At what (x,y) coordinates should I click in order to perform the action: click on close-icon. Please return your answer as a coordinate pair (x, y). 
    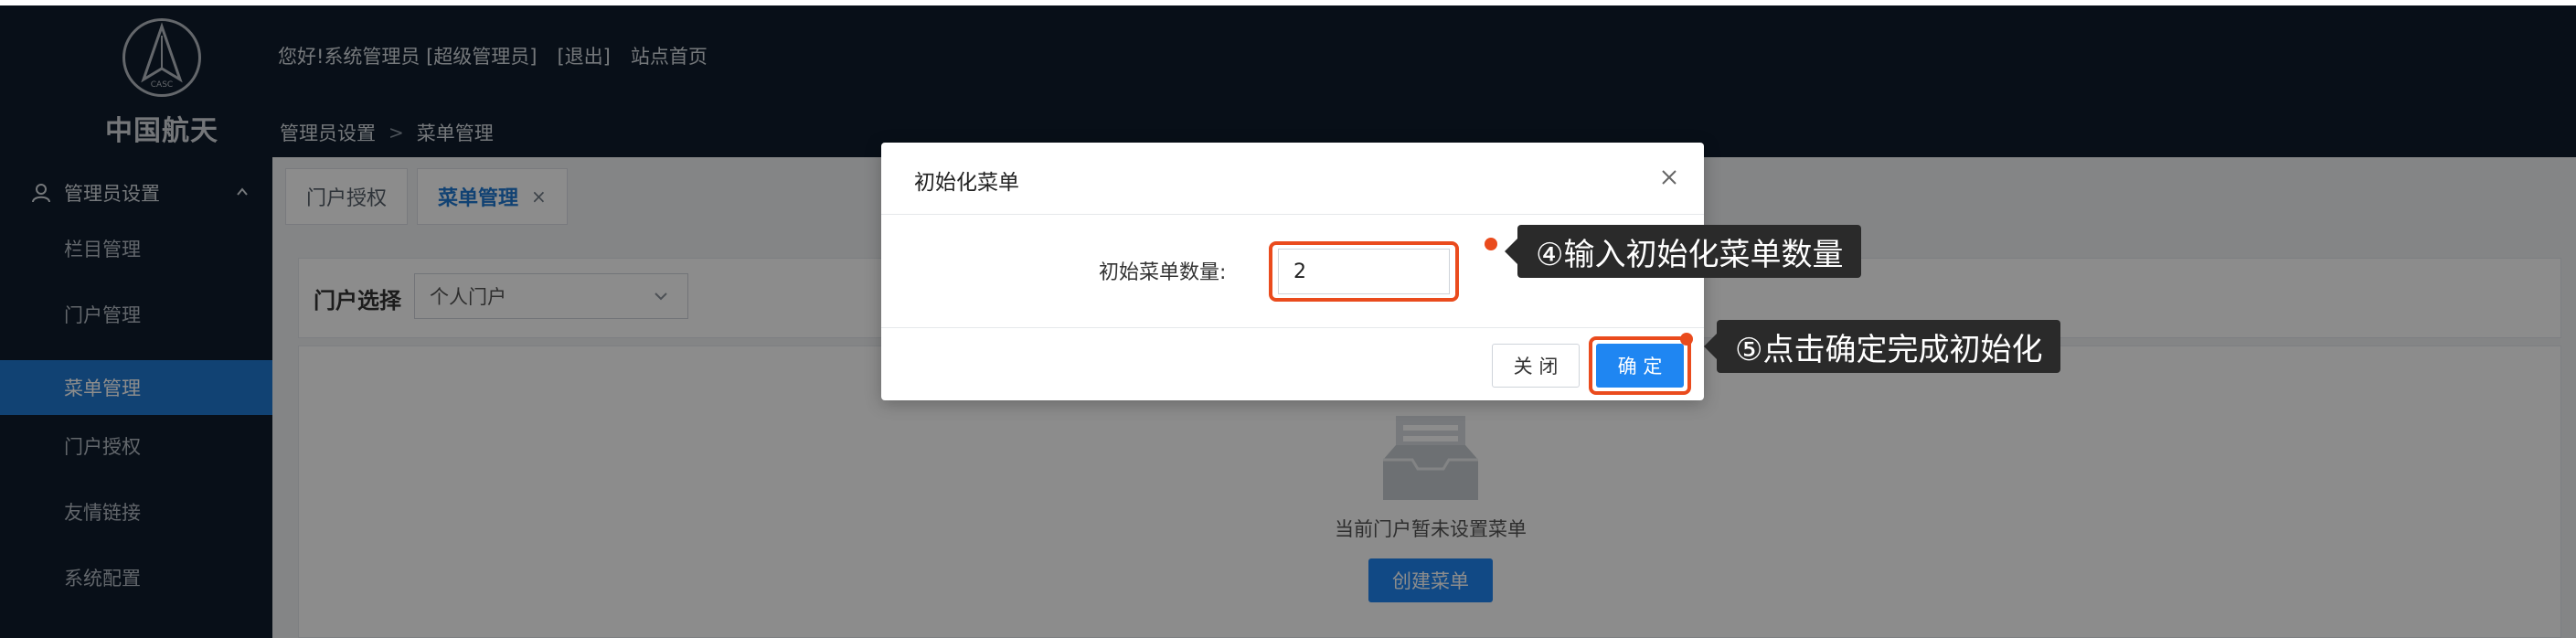
    Looking at the image, I should click on (1669, 177).